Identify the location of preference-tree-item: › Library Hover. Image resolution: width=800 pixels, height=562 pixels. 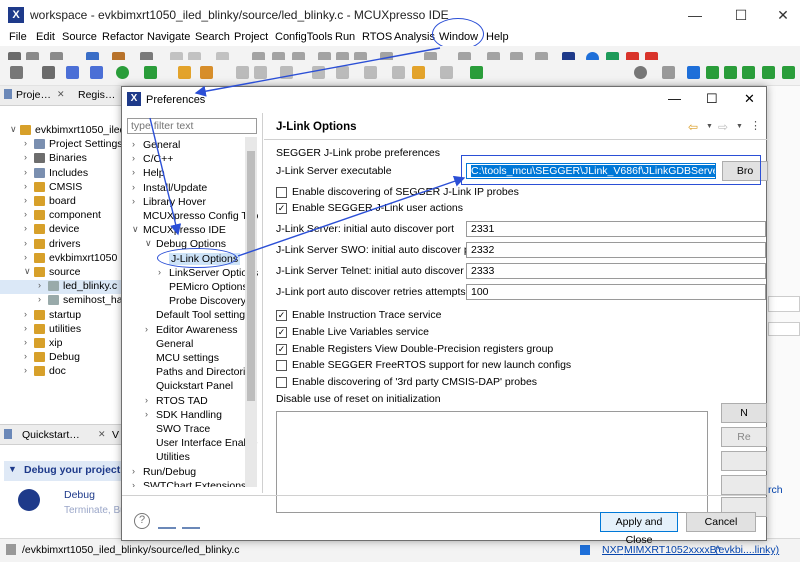
(169, 203).